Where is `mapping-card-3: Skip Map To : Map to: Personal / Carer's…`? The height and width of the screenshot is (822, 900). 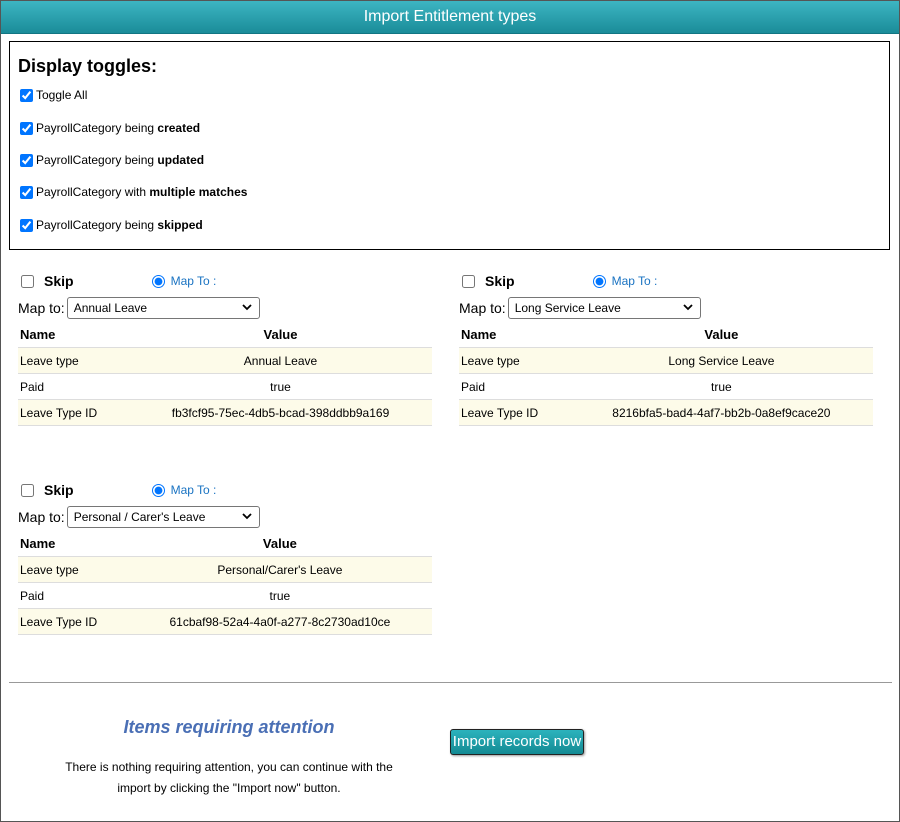 mapping-card-3: Skip Map To : Map to: Personal / Carer's… is located at coordinates (225, 558).